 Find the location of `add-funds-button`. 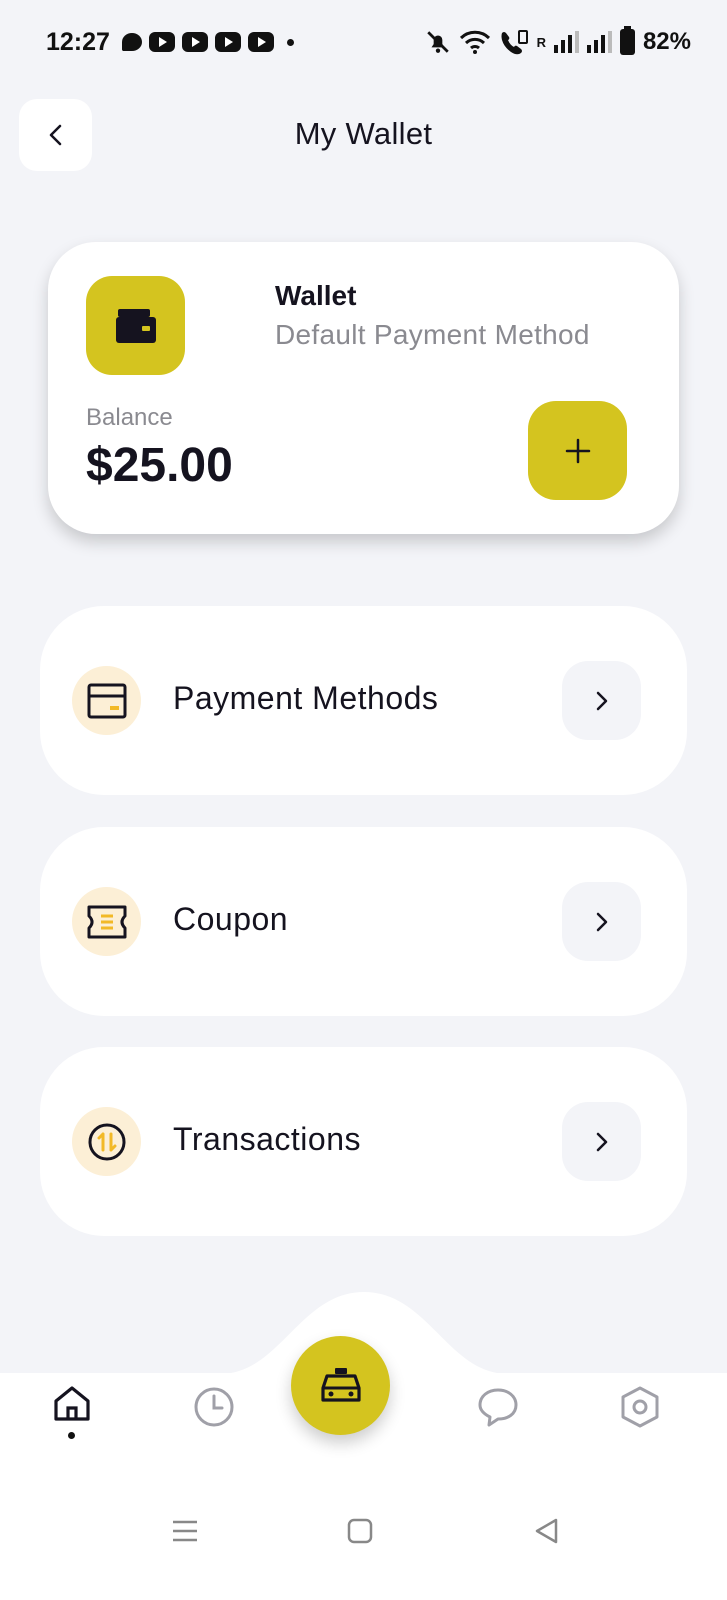

add-funds-button is located at coordinates (577, 450).